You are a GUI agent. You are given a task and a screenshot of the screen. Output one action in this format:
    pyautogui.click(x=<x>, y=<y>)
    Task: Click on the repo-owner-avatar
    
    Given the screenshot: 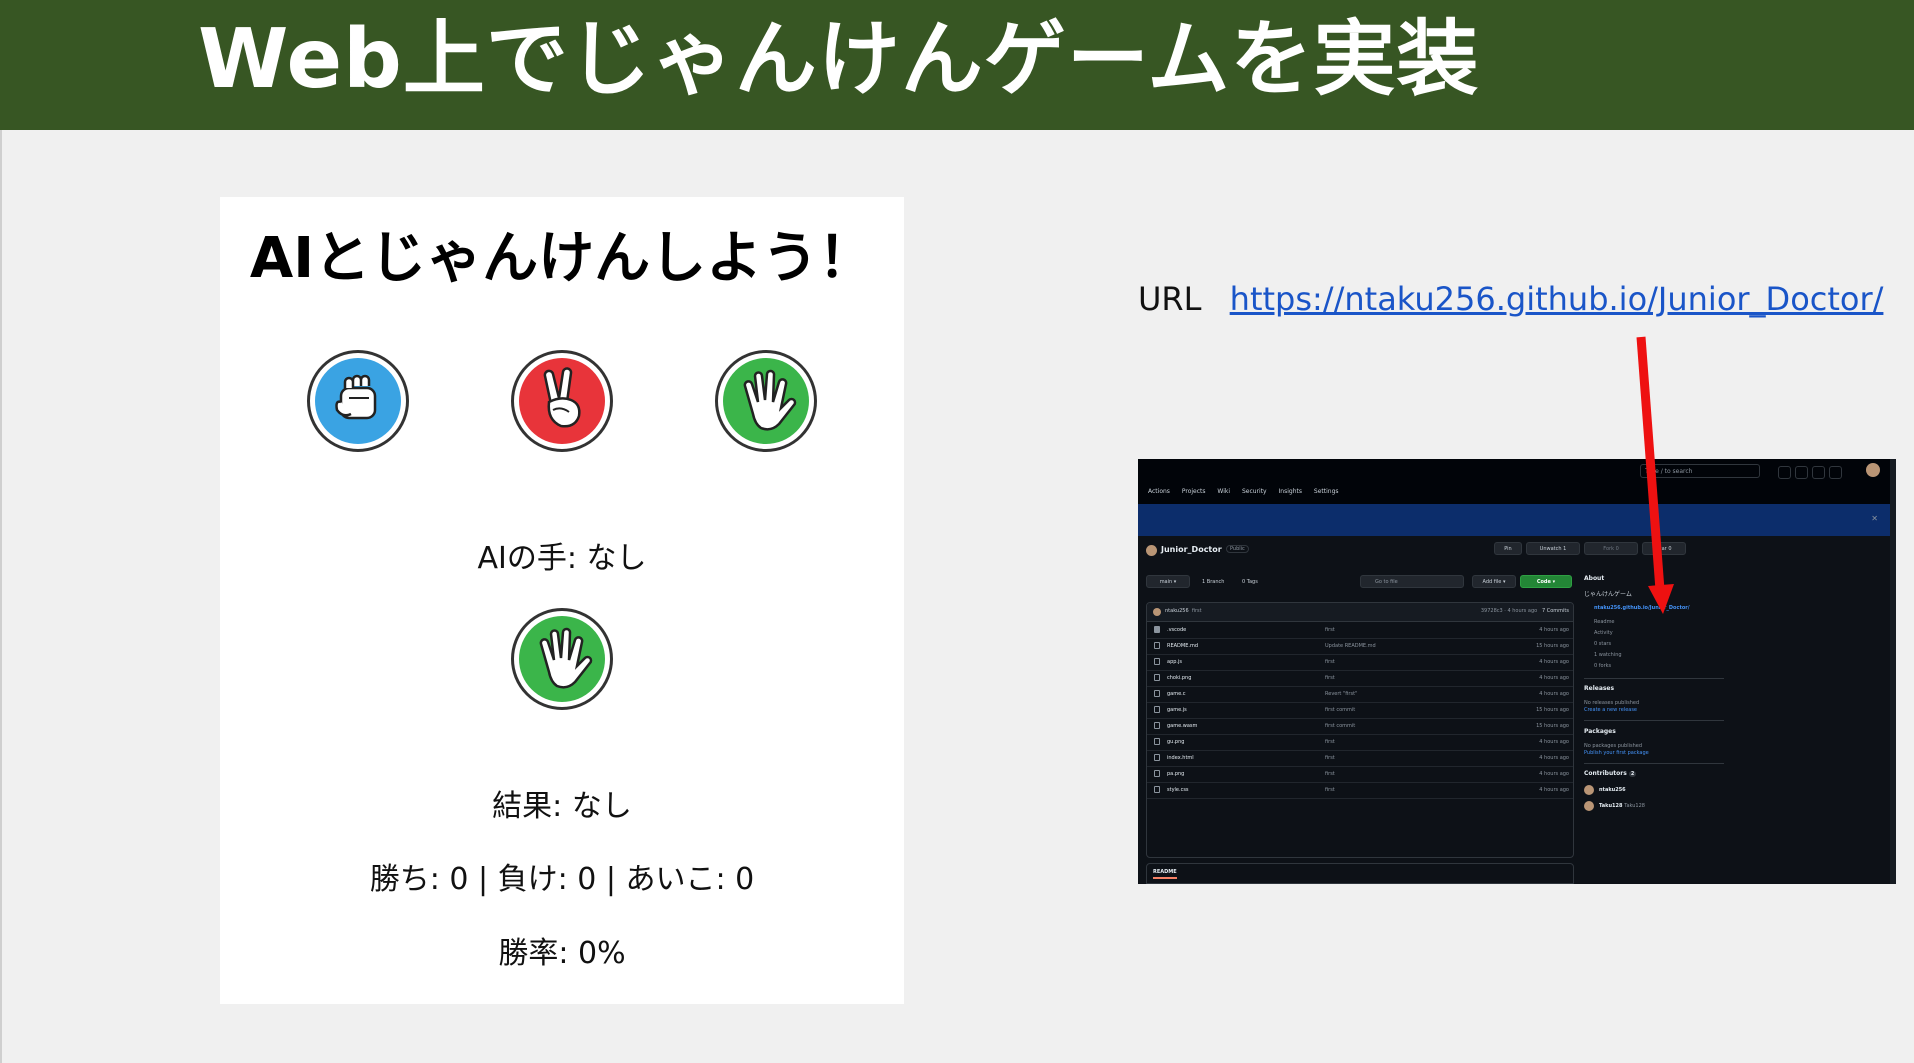 What is the action you would take?
    pyautogui.click(x=1151, y=550)
    